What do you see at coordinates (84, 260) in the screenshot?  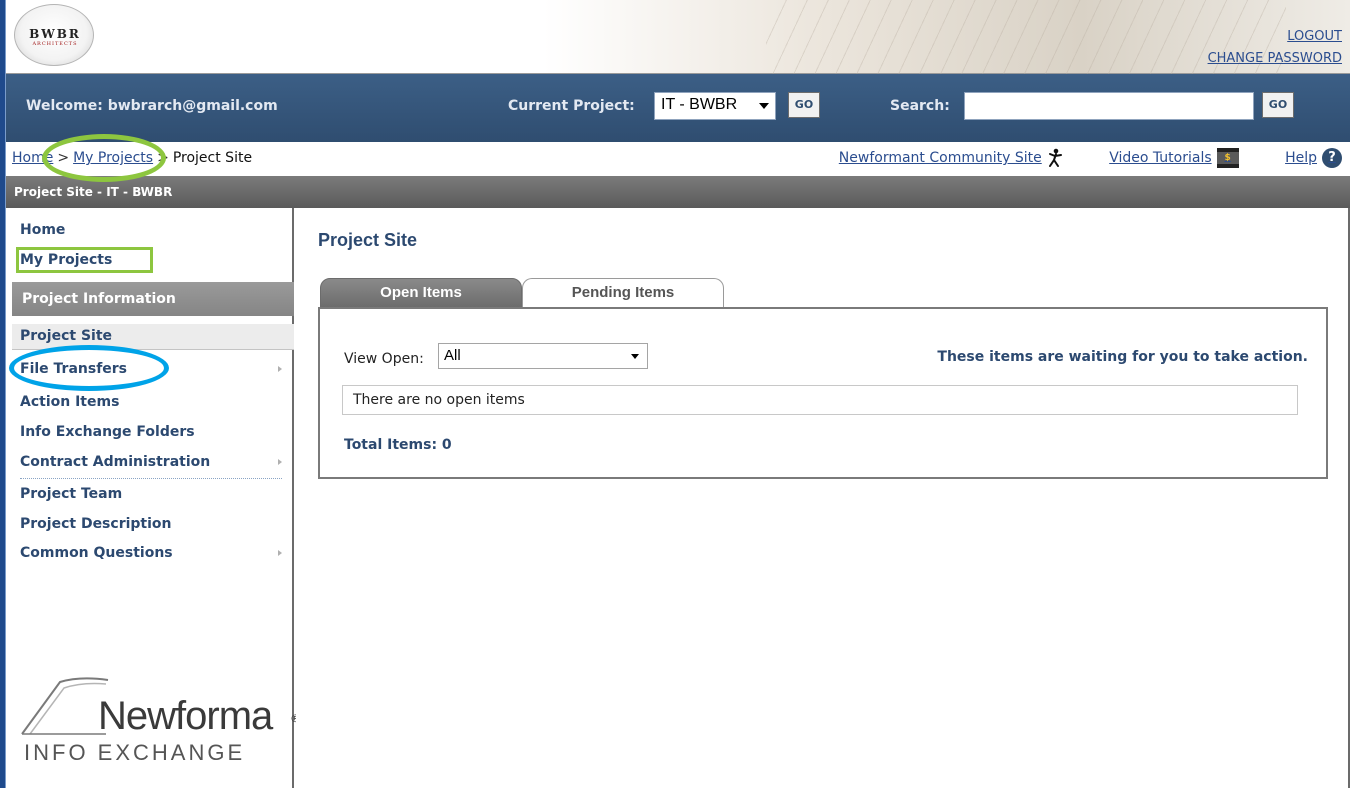 I see `highlight-my-projects-sidebar` at bounding box center [84, 260].